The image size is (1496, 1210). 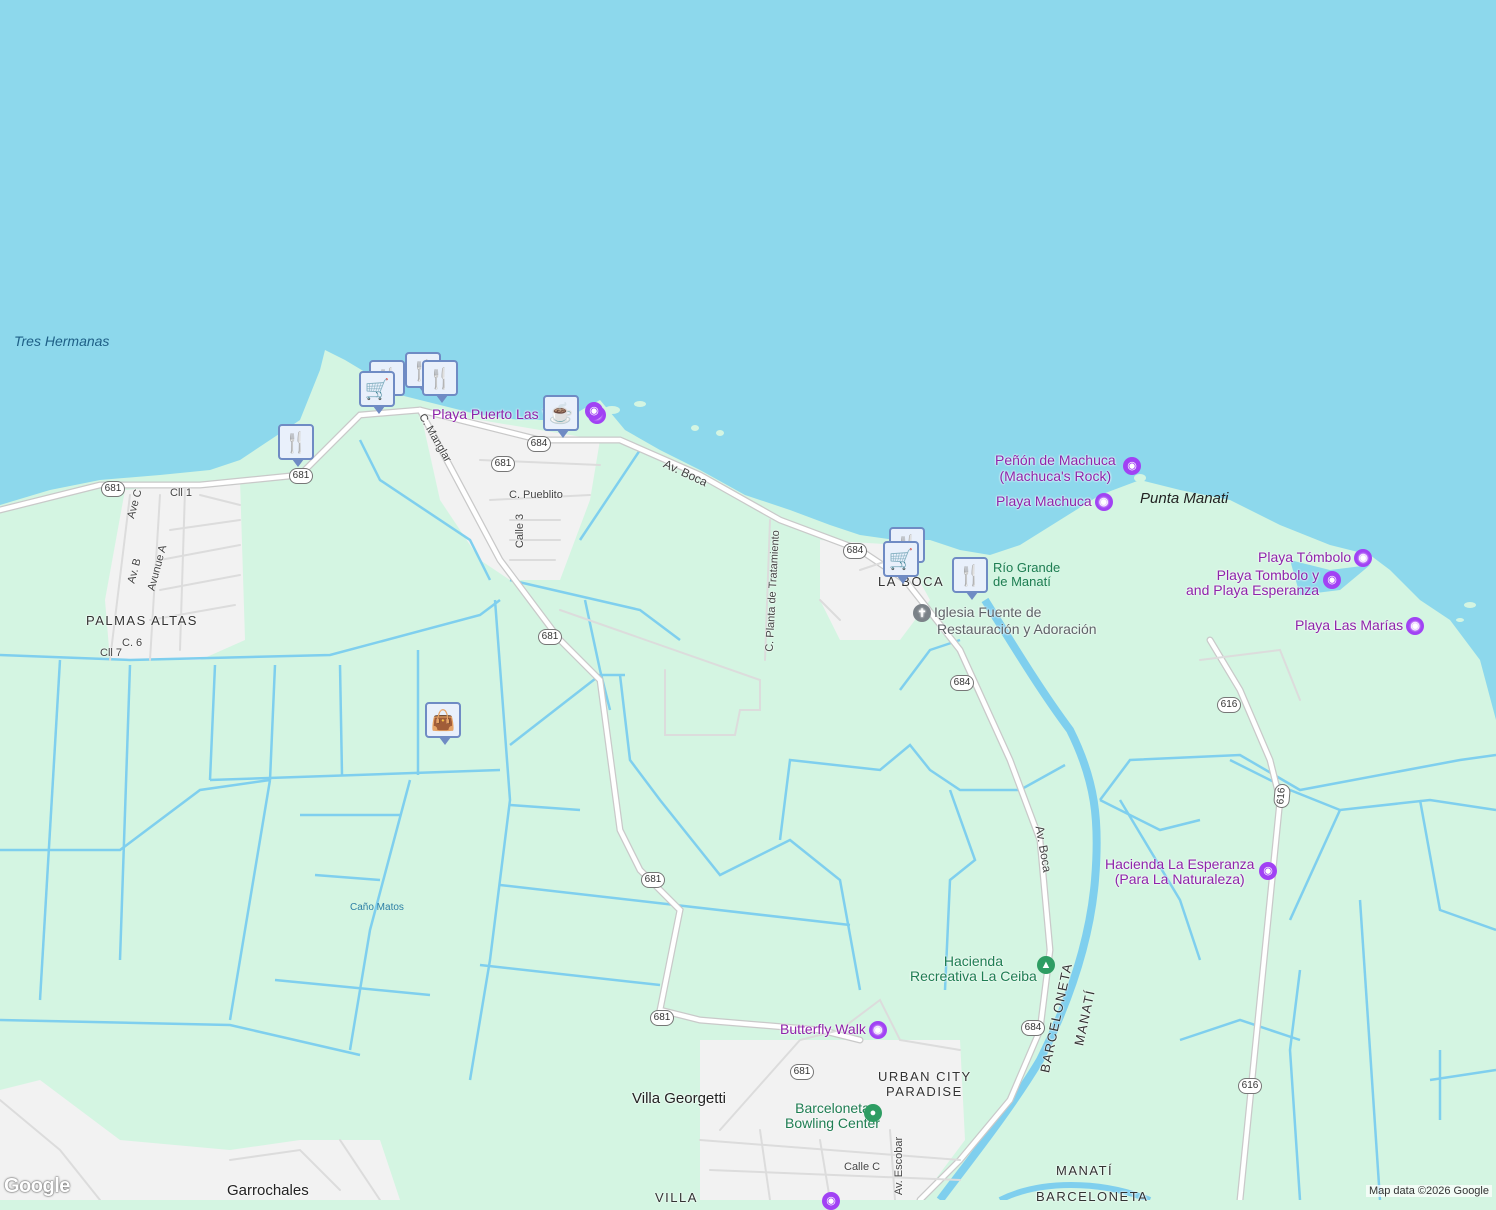 I want to click on poi-label-2: and Playa Esperanza, so click(x=1253, y=590).